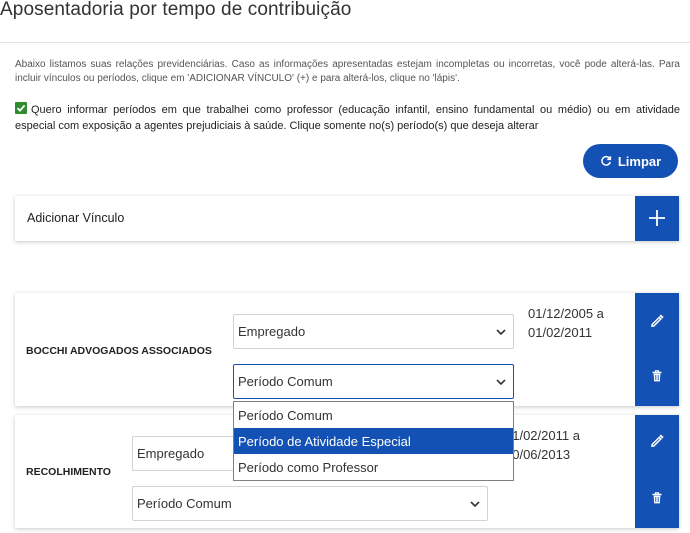 The image size is (690, 533). I want to click on period-start: 01/12/2005 a, so click(566, 313).